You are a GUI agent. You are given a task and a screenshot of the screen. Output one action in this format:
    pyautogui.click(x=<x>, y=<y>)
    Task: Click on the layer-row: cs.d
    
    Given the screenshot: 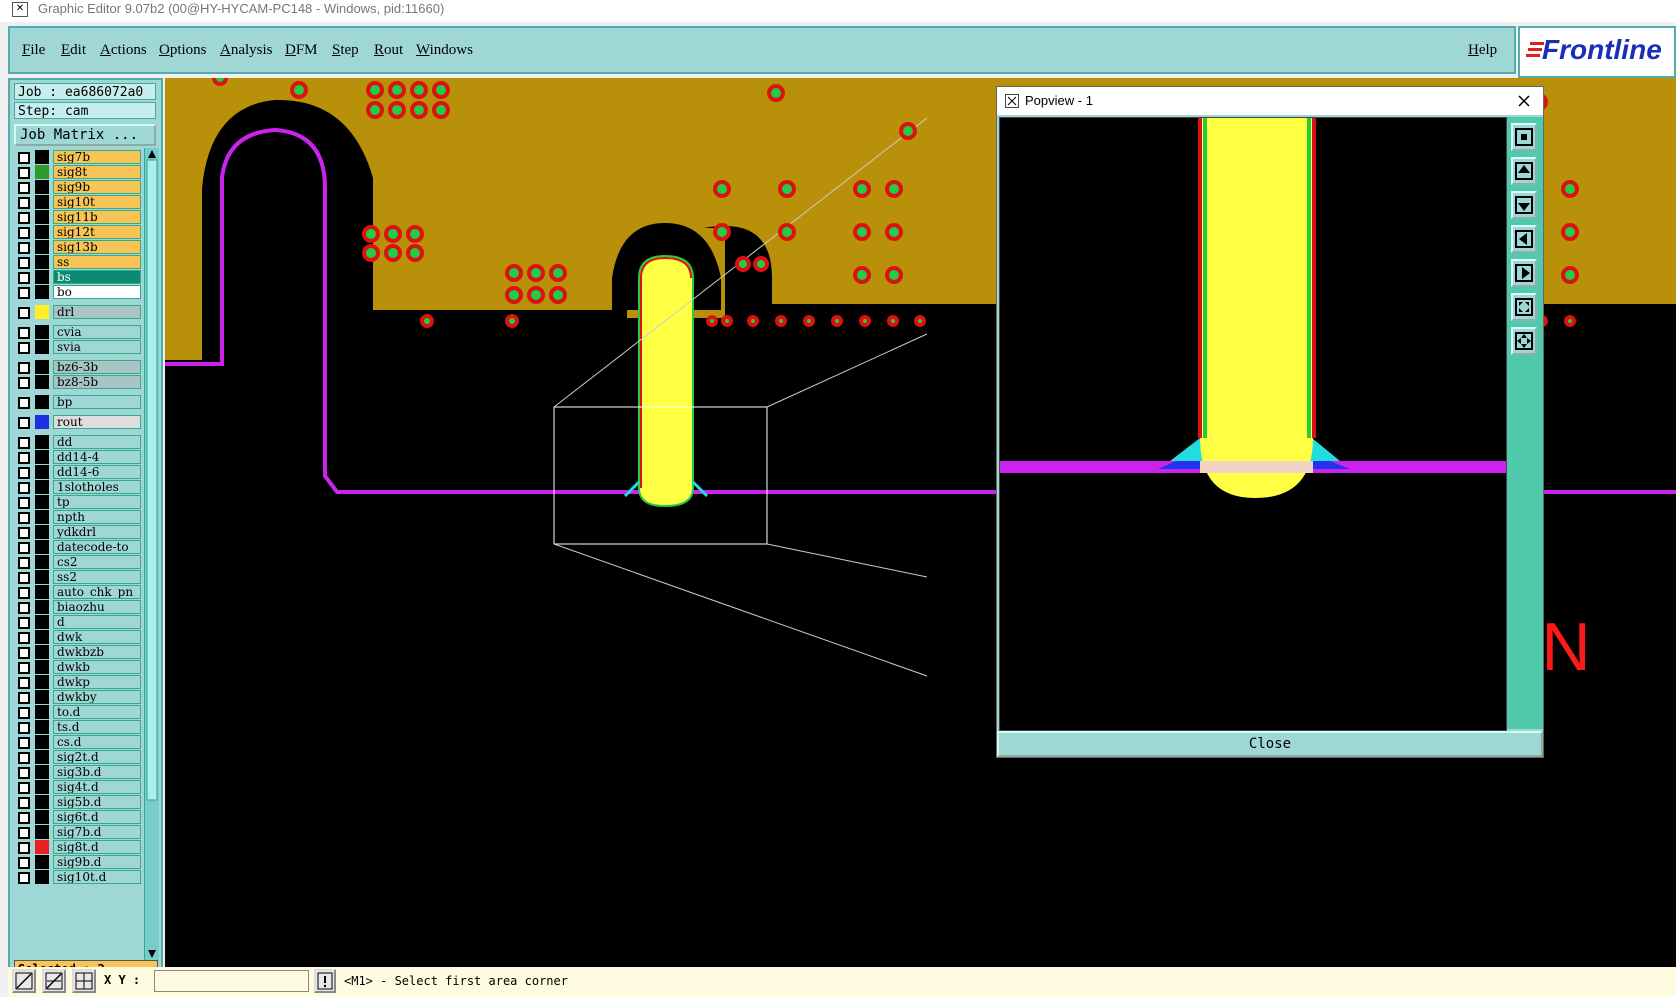 What is the action you would take?
    pyautogui.click(x=78, y=742)
    